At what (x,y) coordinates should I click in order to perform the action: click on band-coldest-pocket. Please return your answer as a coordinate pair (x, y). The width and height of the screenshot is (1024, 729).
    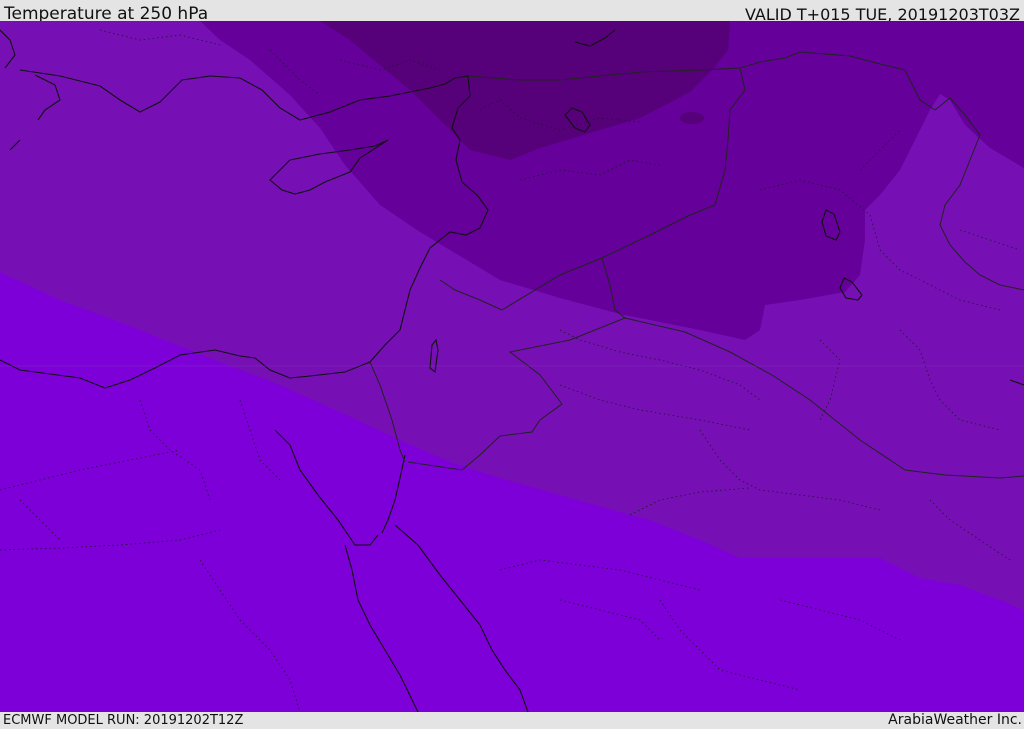
    Looking at the image, I should click on (692, 118).